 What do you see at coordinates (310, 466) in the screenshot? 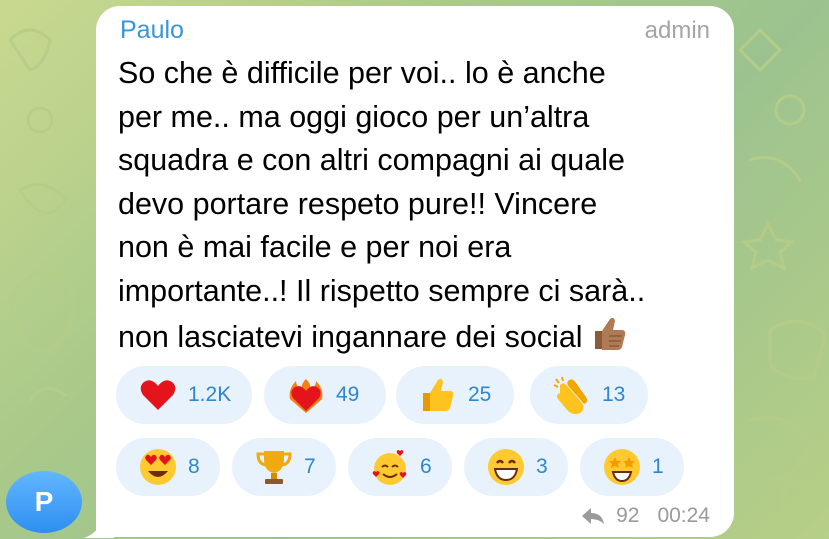
I see `reaction-count: 7` at bounding box center [310, 466].